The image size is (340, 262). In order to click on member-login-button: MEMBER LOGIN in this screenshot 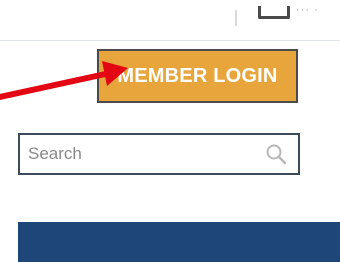, I will do `click(197, 76)`.